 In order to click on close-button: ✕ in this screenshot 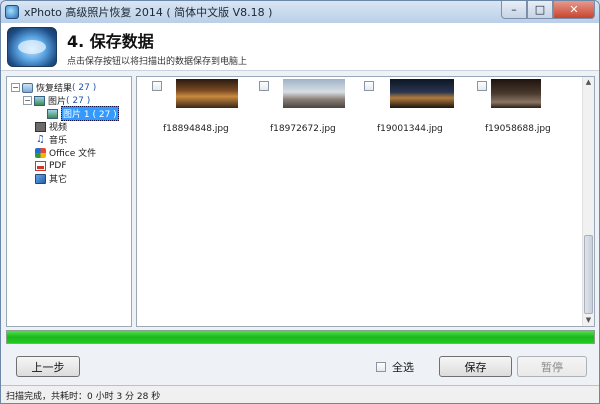, I will do `click(574, 10)`.